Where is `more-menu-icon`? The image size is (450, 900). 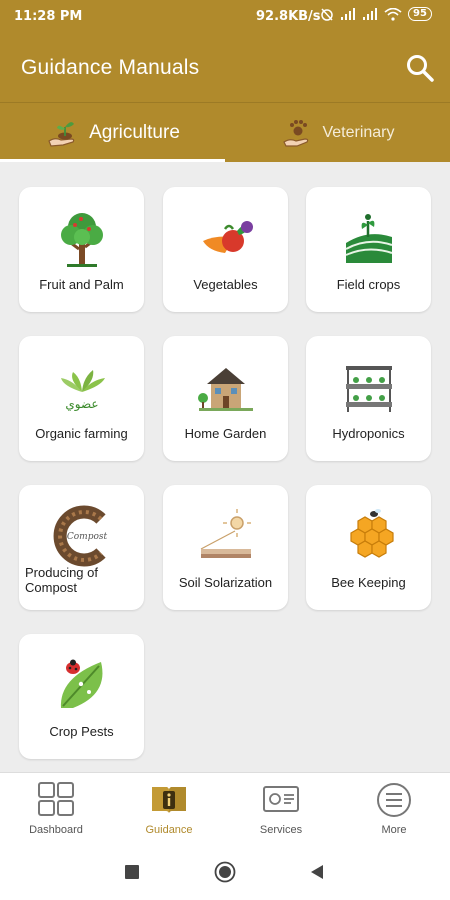 more-menu-icon is located at coordinates (394, 800).